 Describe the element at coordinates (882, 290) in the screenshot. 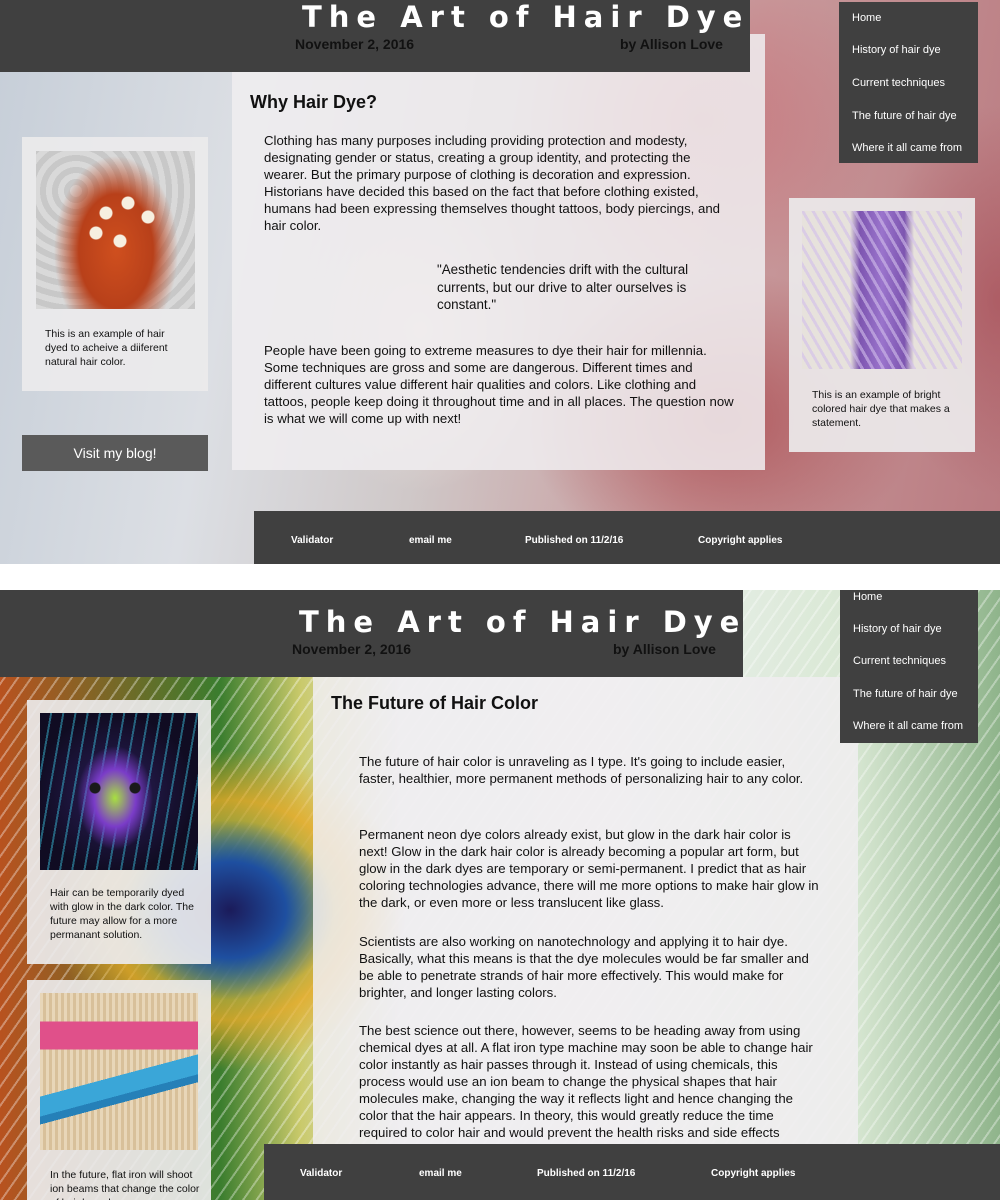

I see `photo-purple-braid` at that location.